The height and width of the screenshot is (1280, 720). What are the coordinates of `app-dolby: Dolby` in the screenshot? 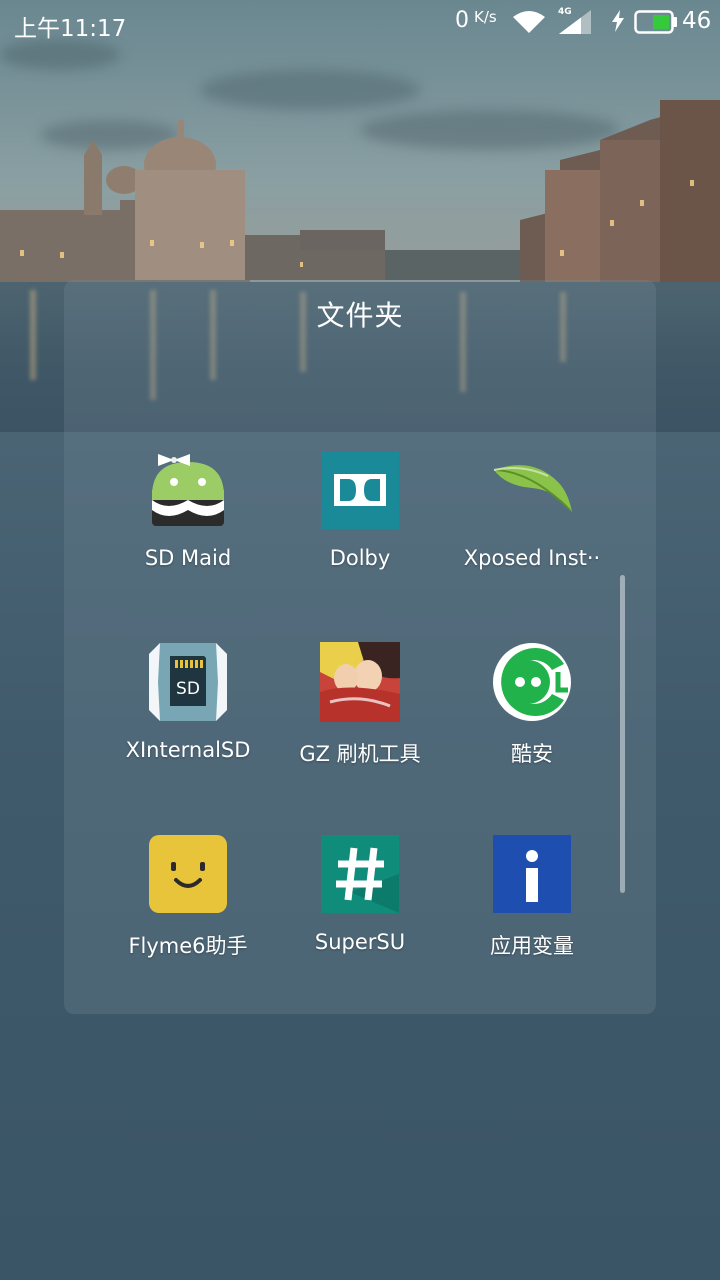 It's located at (360, 525).